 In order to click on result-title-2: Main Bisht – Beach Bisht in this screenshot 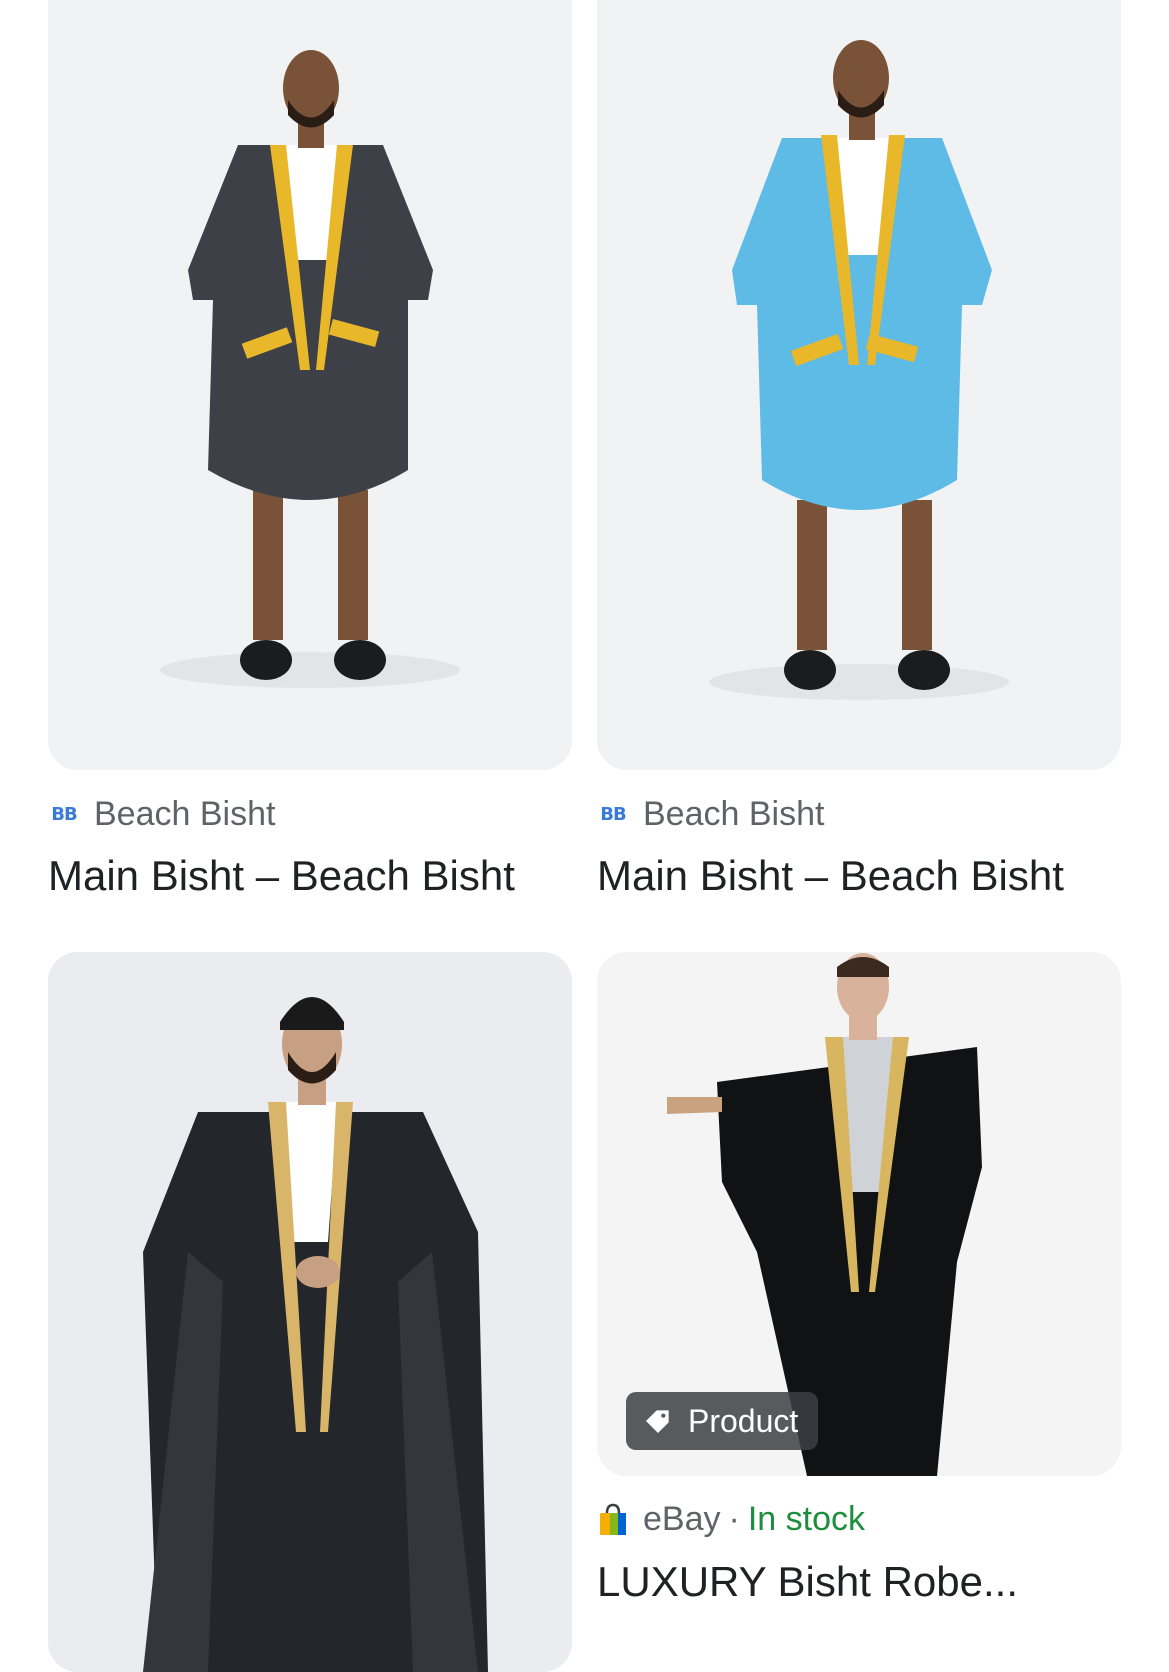, I will do `click(830, 876)`.